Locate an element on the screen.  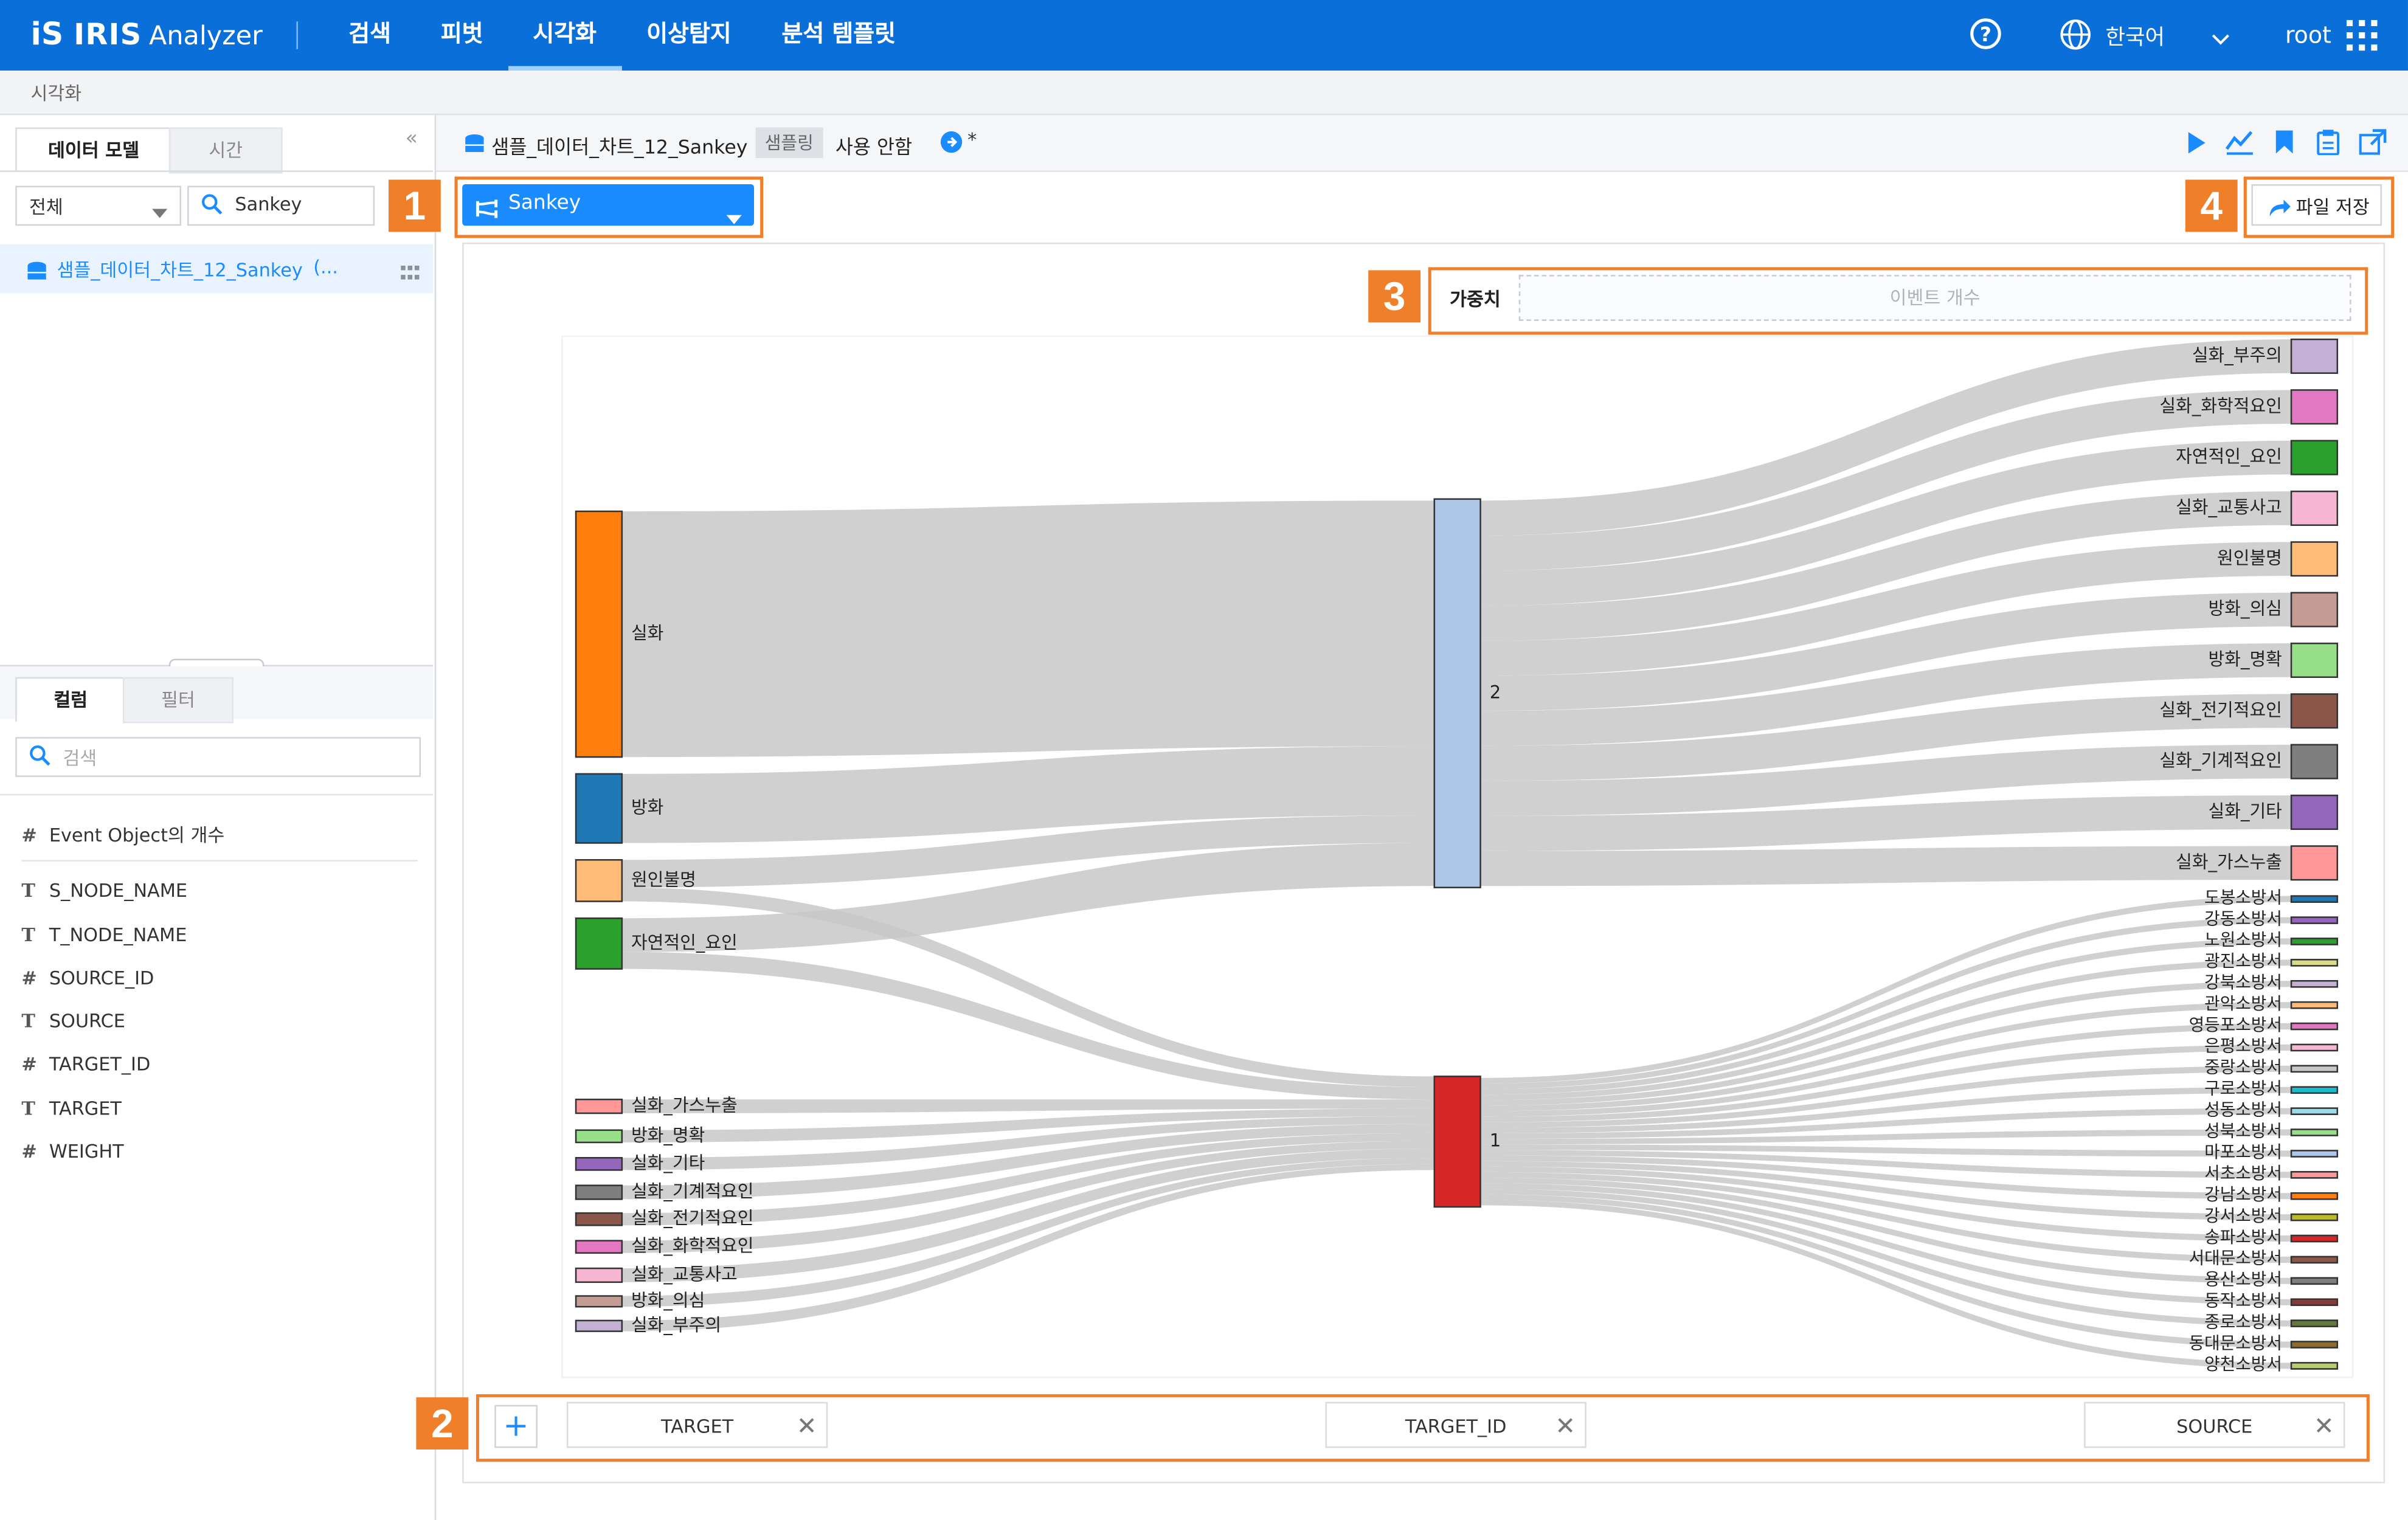
sankey-target-label: 자연적인_요인 is located at coordinates (2229, 456).